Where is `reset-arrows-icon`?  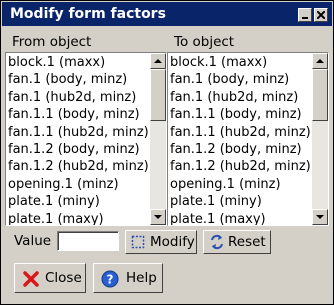
reset-arrows-icon is located at coordinates (217, 244).